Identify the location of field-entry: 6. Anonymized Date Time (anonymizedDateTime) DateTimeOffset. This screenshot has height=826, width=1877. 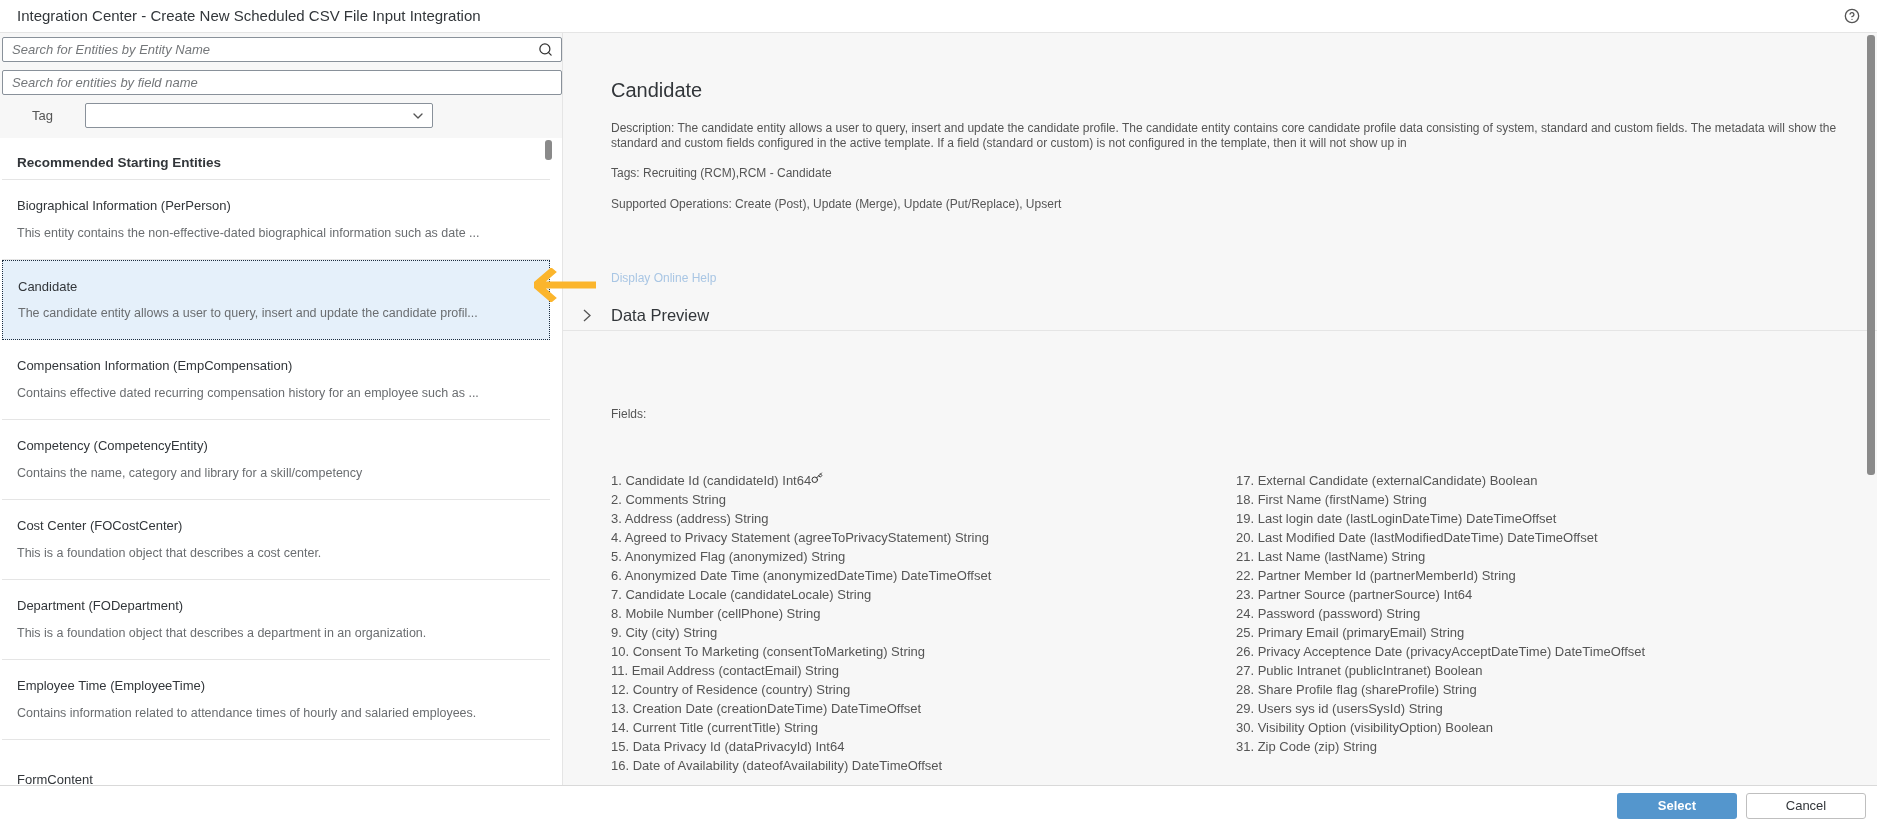
(801, 575).